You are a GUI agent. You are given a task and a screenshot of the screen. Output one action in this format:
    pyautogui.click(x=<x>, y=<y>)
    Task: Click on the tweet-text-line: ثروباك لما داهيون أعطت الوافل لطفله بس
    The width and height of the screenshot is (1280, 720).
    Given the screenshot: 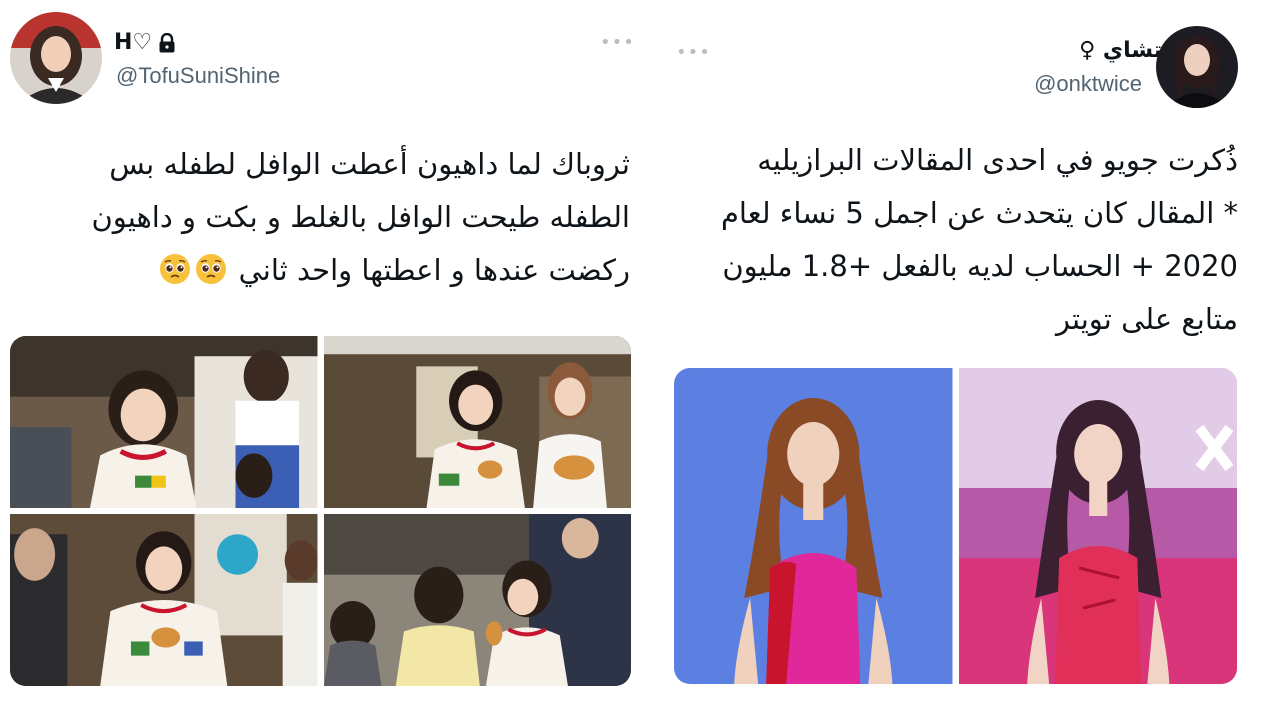 What is the action you would take?
    pyautogui.click(x=369, y=164)
    